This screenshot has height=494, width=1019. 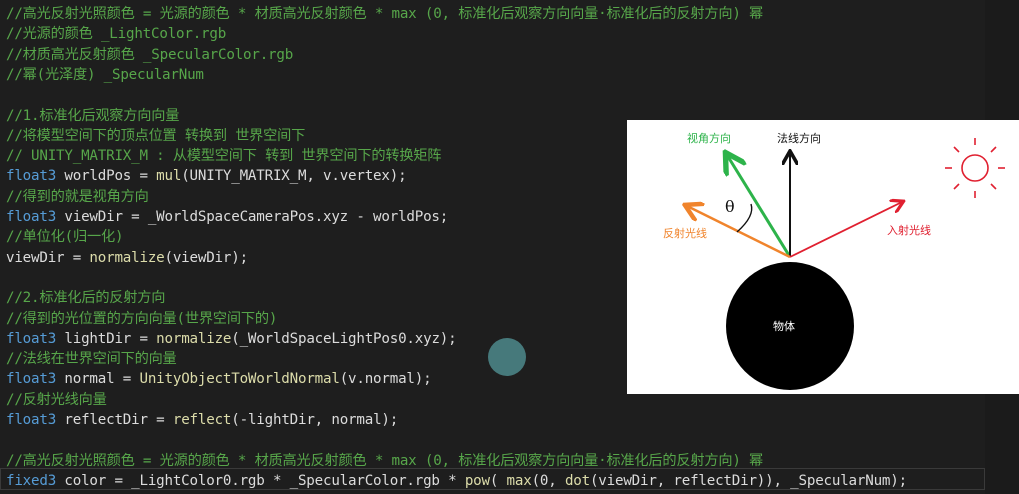 I want to click on incident-ray-label: 入射光线, so click(x=909, y=230).